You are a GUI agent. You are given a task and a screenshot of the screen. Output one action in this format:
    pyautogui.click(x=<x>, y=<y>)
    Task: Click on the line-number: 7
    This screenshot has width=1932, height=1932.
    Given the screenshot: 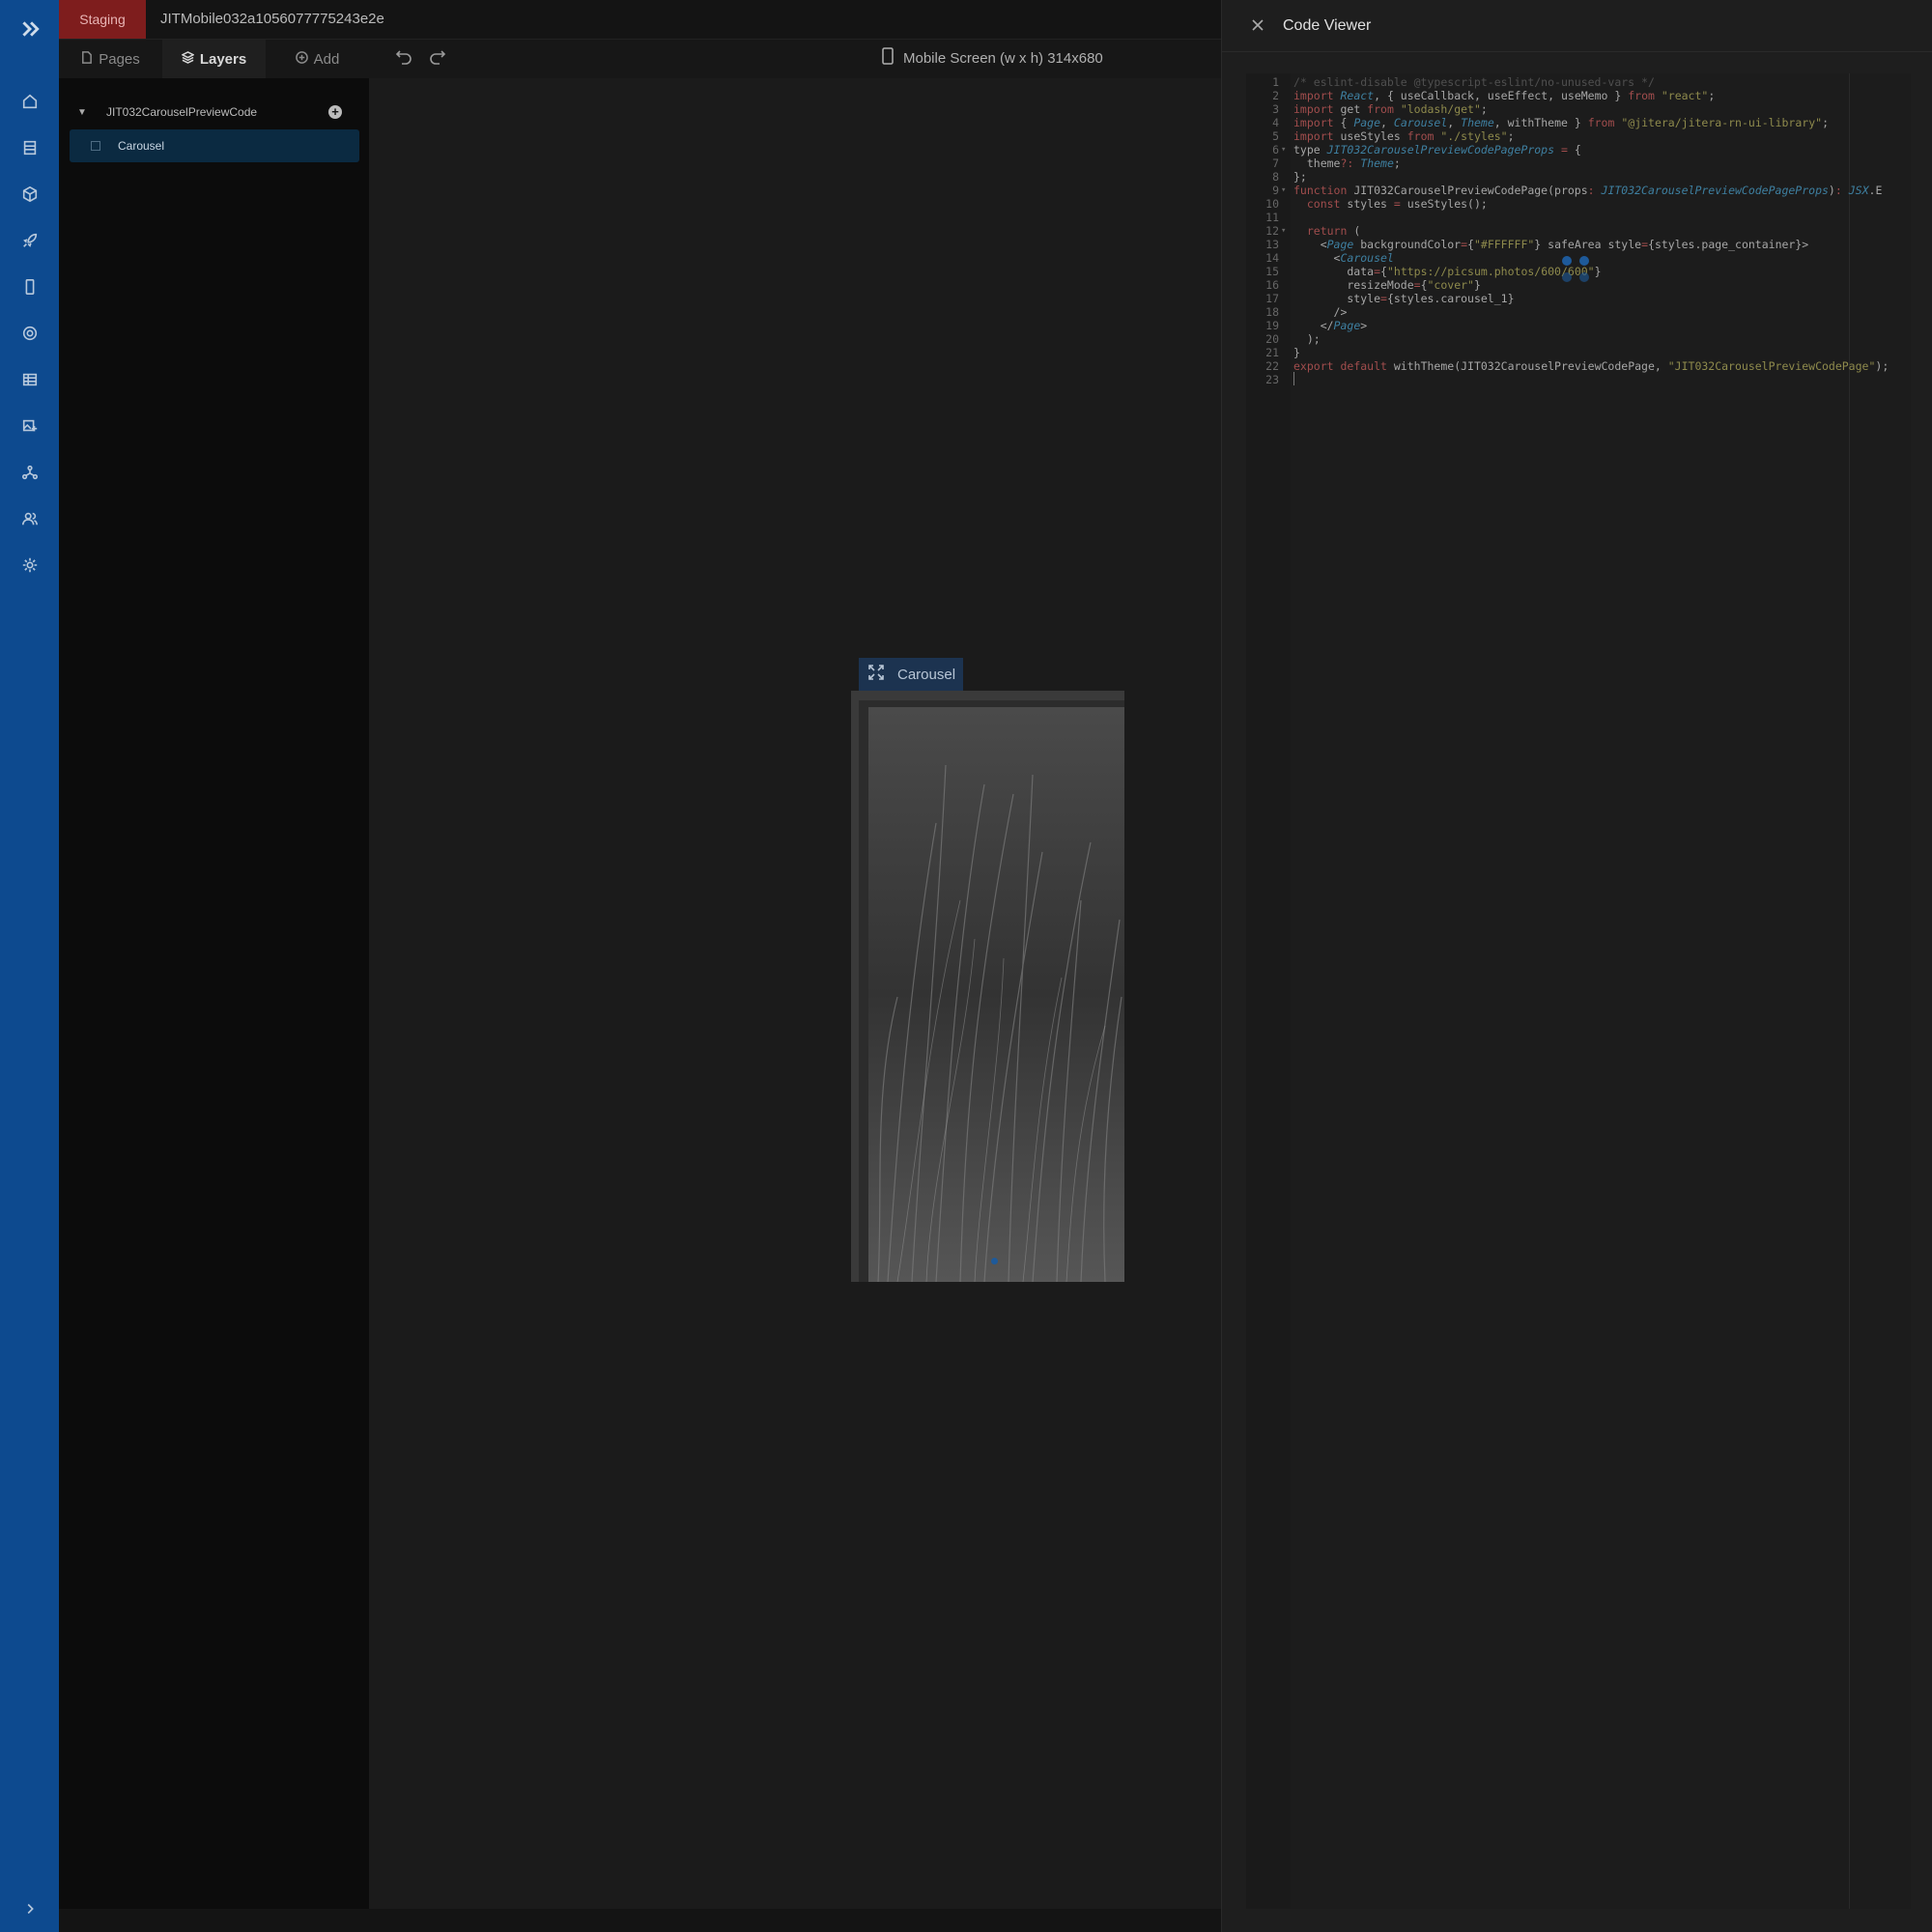 What is the action you would take?
    pyautogui.click(x=1275, y=163)
    